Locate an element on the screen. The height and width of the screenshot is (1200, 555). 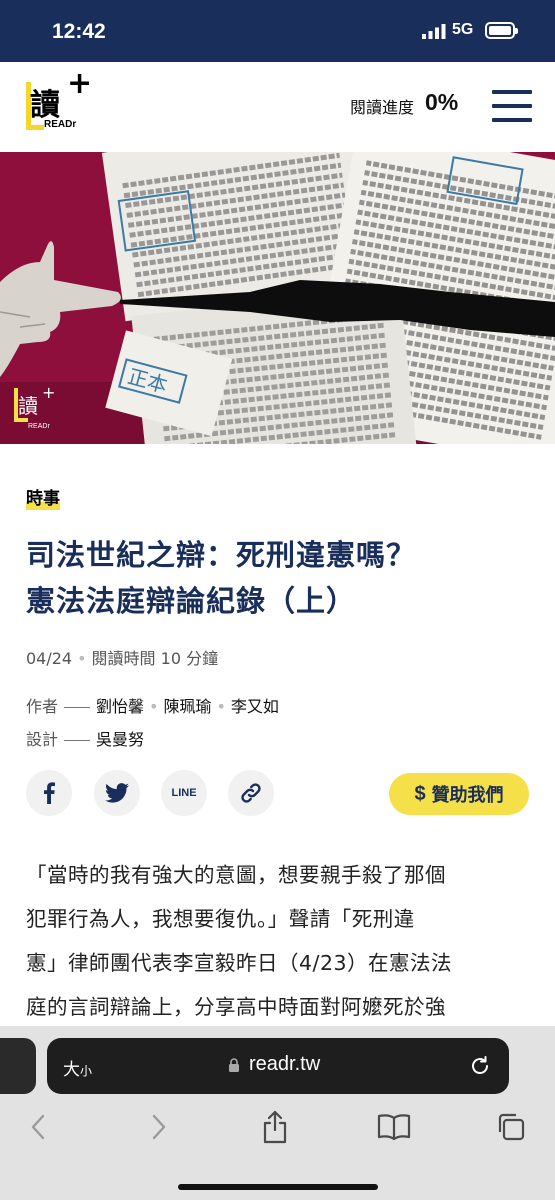
forward-icon is located at coordinates (158, 1127).